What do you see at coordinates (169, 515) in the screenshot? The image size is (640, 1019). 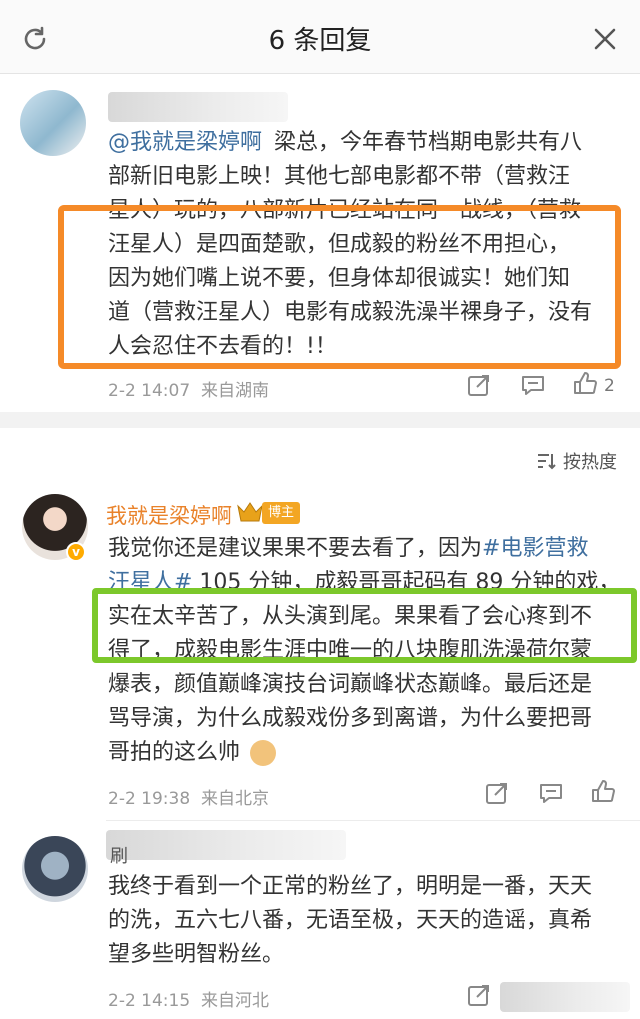 I see `reply-username: 我就是梁婷啊` at bounding box center [169, 515].